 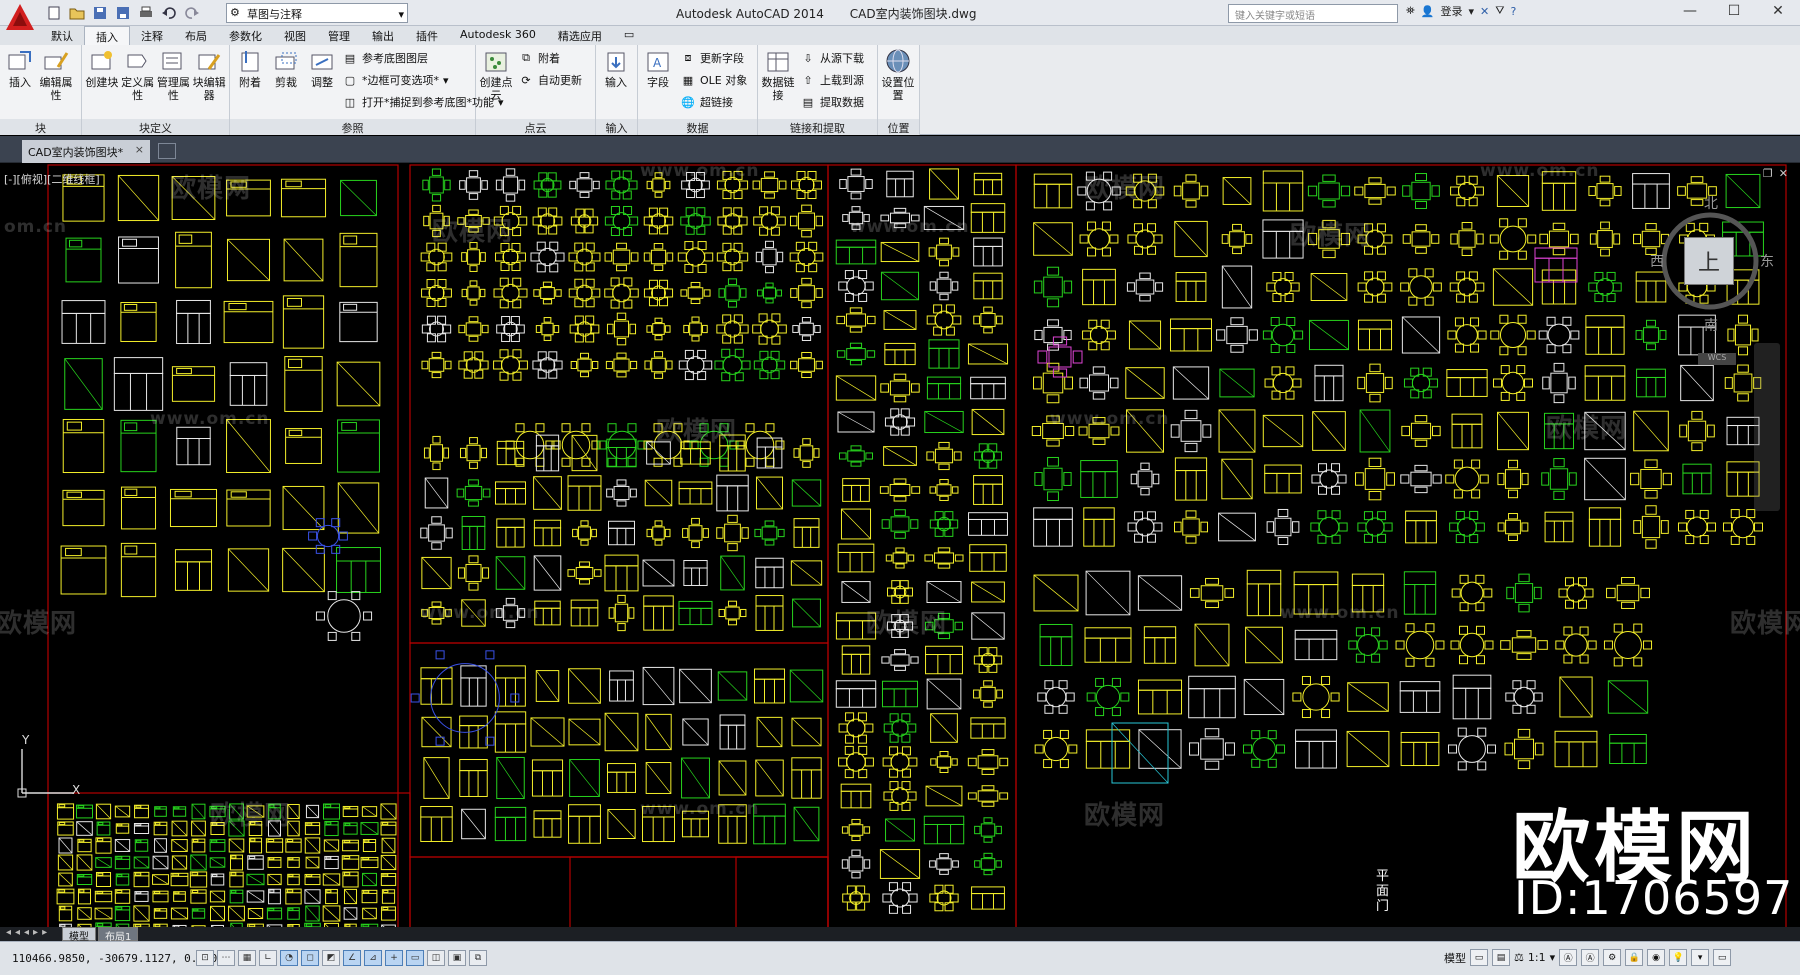 What do you see at coordinates (1428, 11) in the screenshot?
I see `user-icon: 👤` at bounding box center [1428, 11].